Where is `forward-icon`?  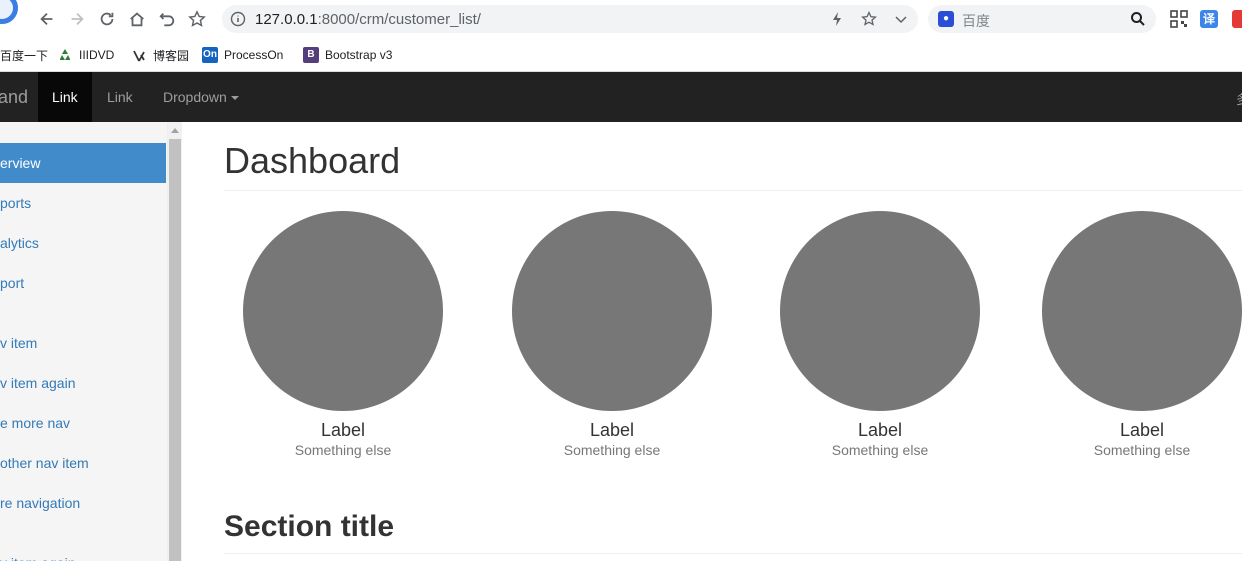 forward-icon is located at coordinates (77, 19).